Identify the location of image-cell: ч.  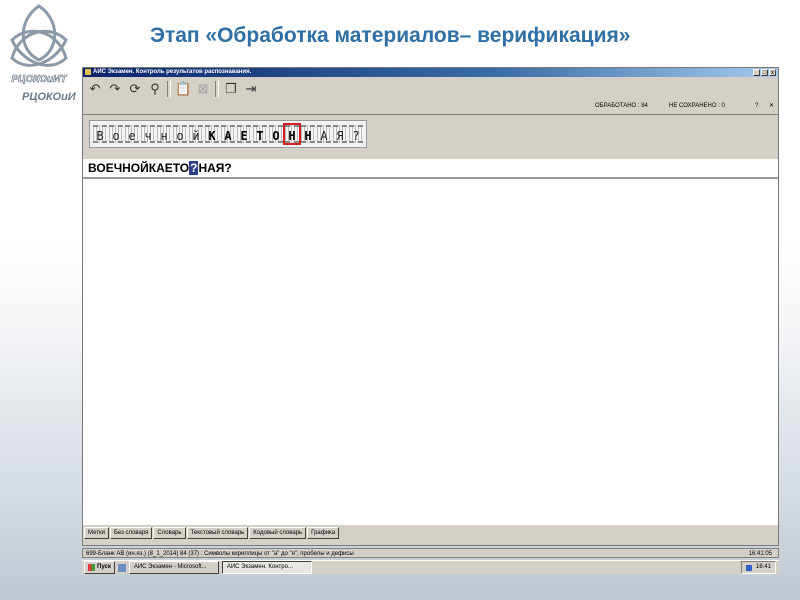
(148, 134).